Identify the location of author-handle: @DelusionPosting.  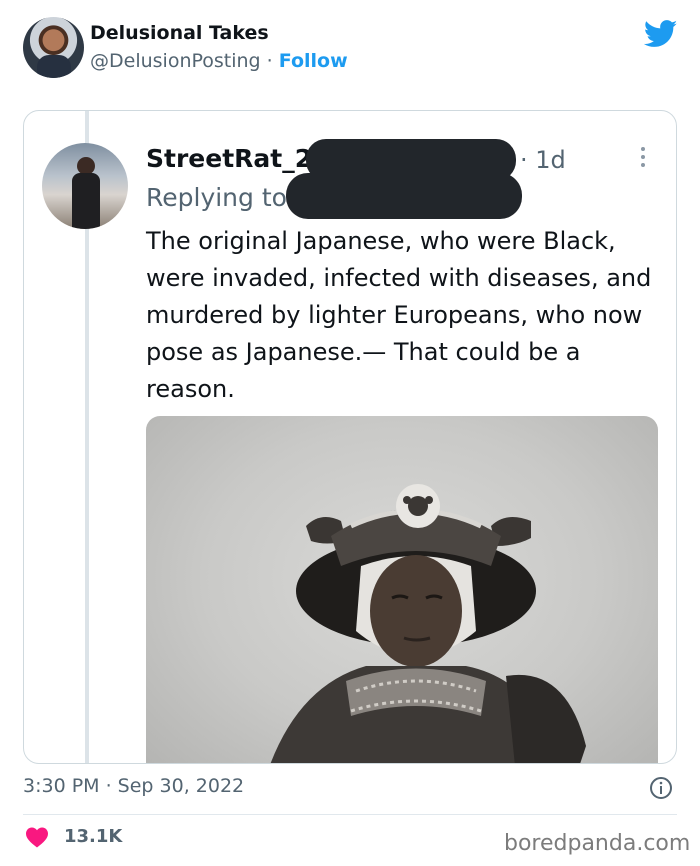
(175, 61).